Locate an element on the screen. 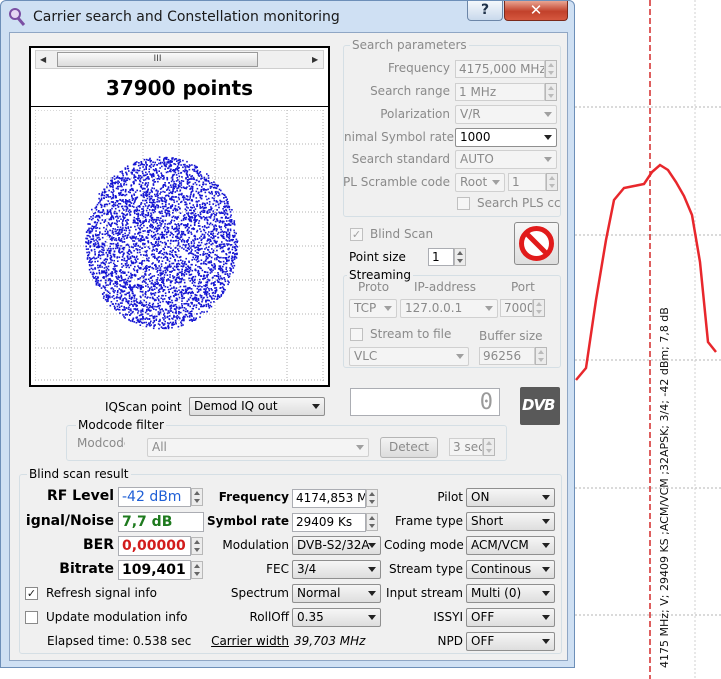 This screenshot has width=721, height=679. port-label: Port is located at coordinates (523, 287).